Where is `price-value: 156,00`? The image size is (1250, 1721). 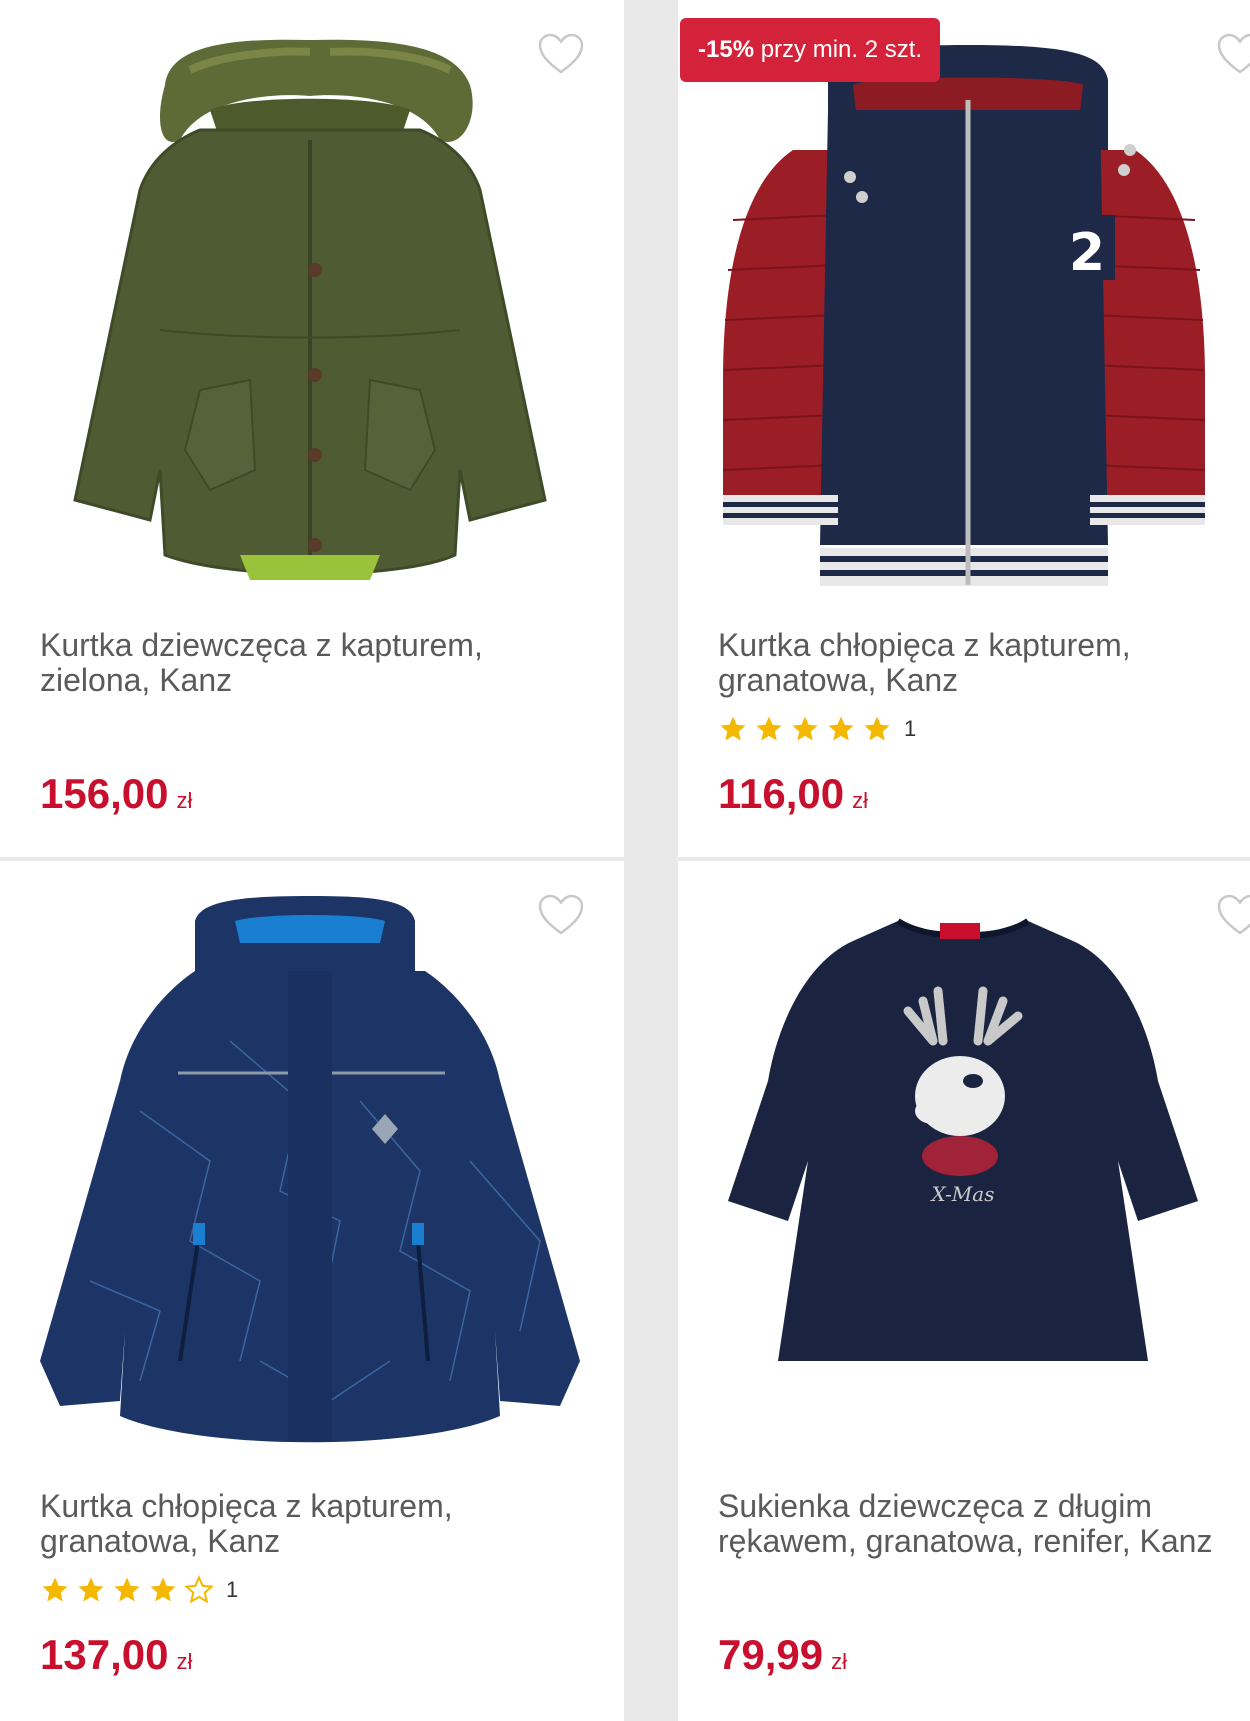 price-value: 156,00 is located at coordinates (104, 793).